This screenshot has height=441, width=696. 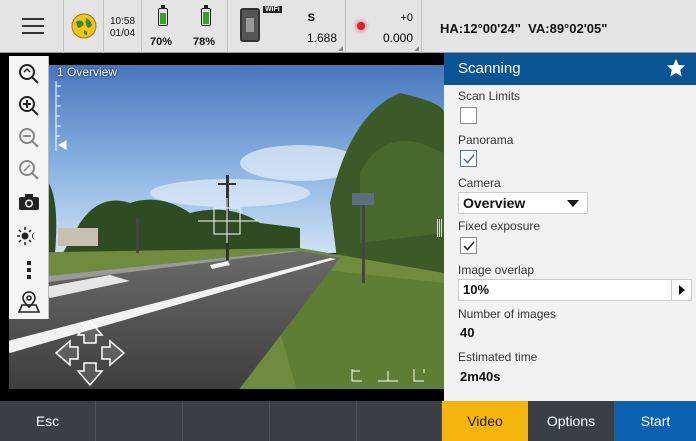 What do you see at coordinates (311, 18) in the screenshot?
I see `instrument-mode: S` at bounding box center [311, 18].